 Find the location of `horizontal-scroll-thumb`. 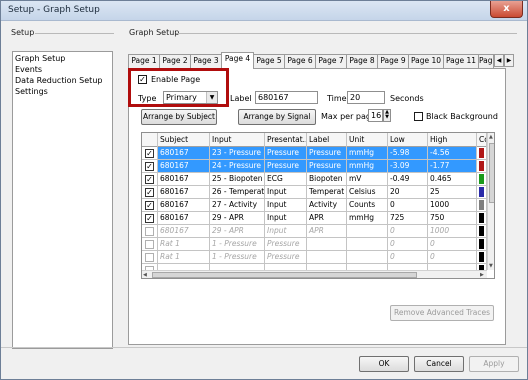

horizontal-scroll-thumb is located at coordinates (284, 275).